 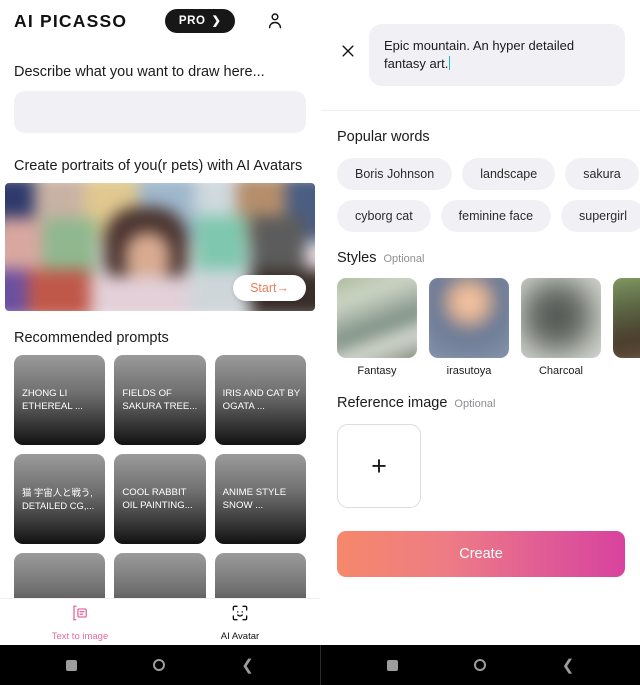 What do you see at coordinates (80, 615) in the screenshot?
I see `text-to-image-icon` at bounding box center [80, 615].